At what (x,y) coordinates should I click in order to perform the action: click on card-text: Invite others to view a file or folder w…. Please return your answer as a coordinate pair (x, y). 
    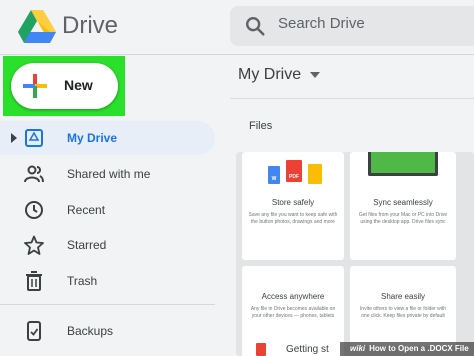
    Looking at the image, I should click on (403, 312).